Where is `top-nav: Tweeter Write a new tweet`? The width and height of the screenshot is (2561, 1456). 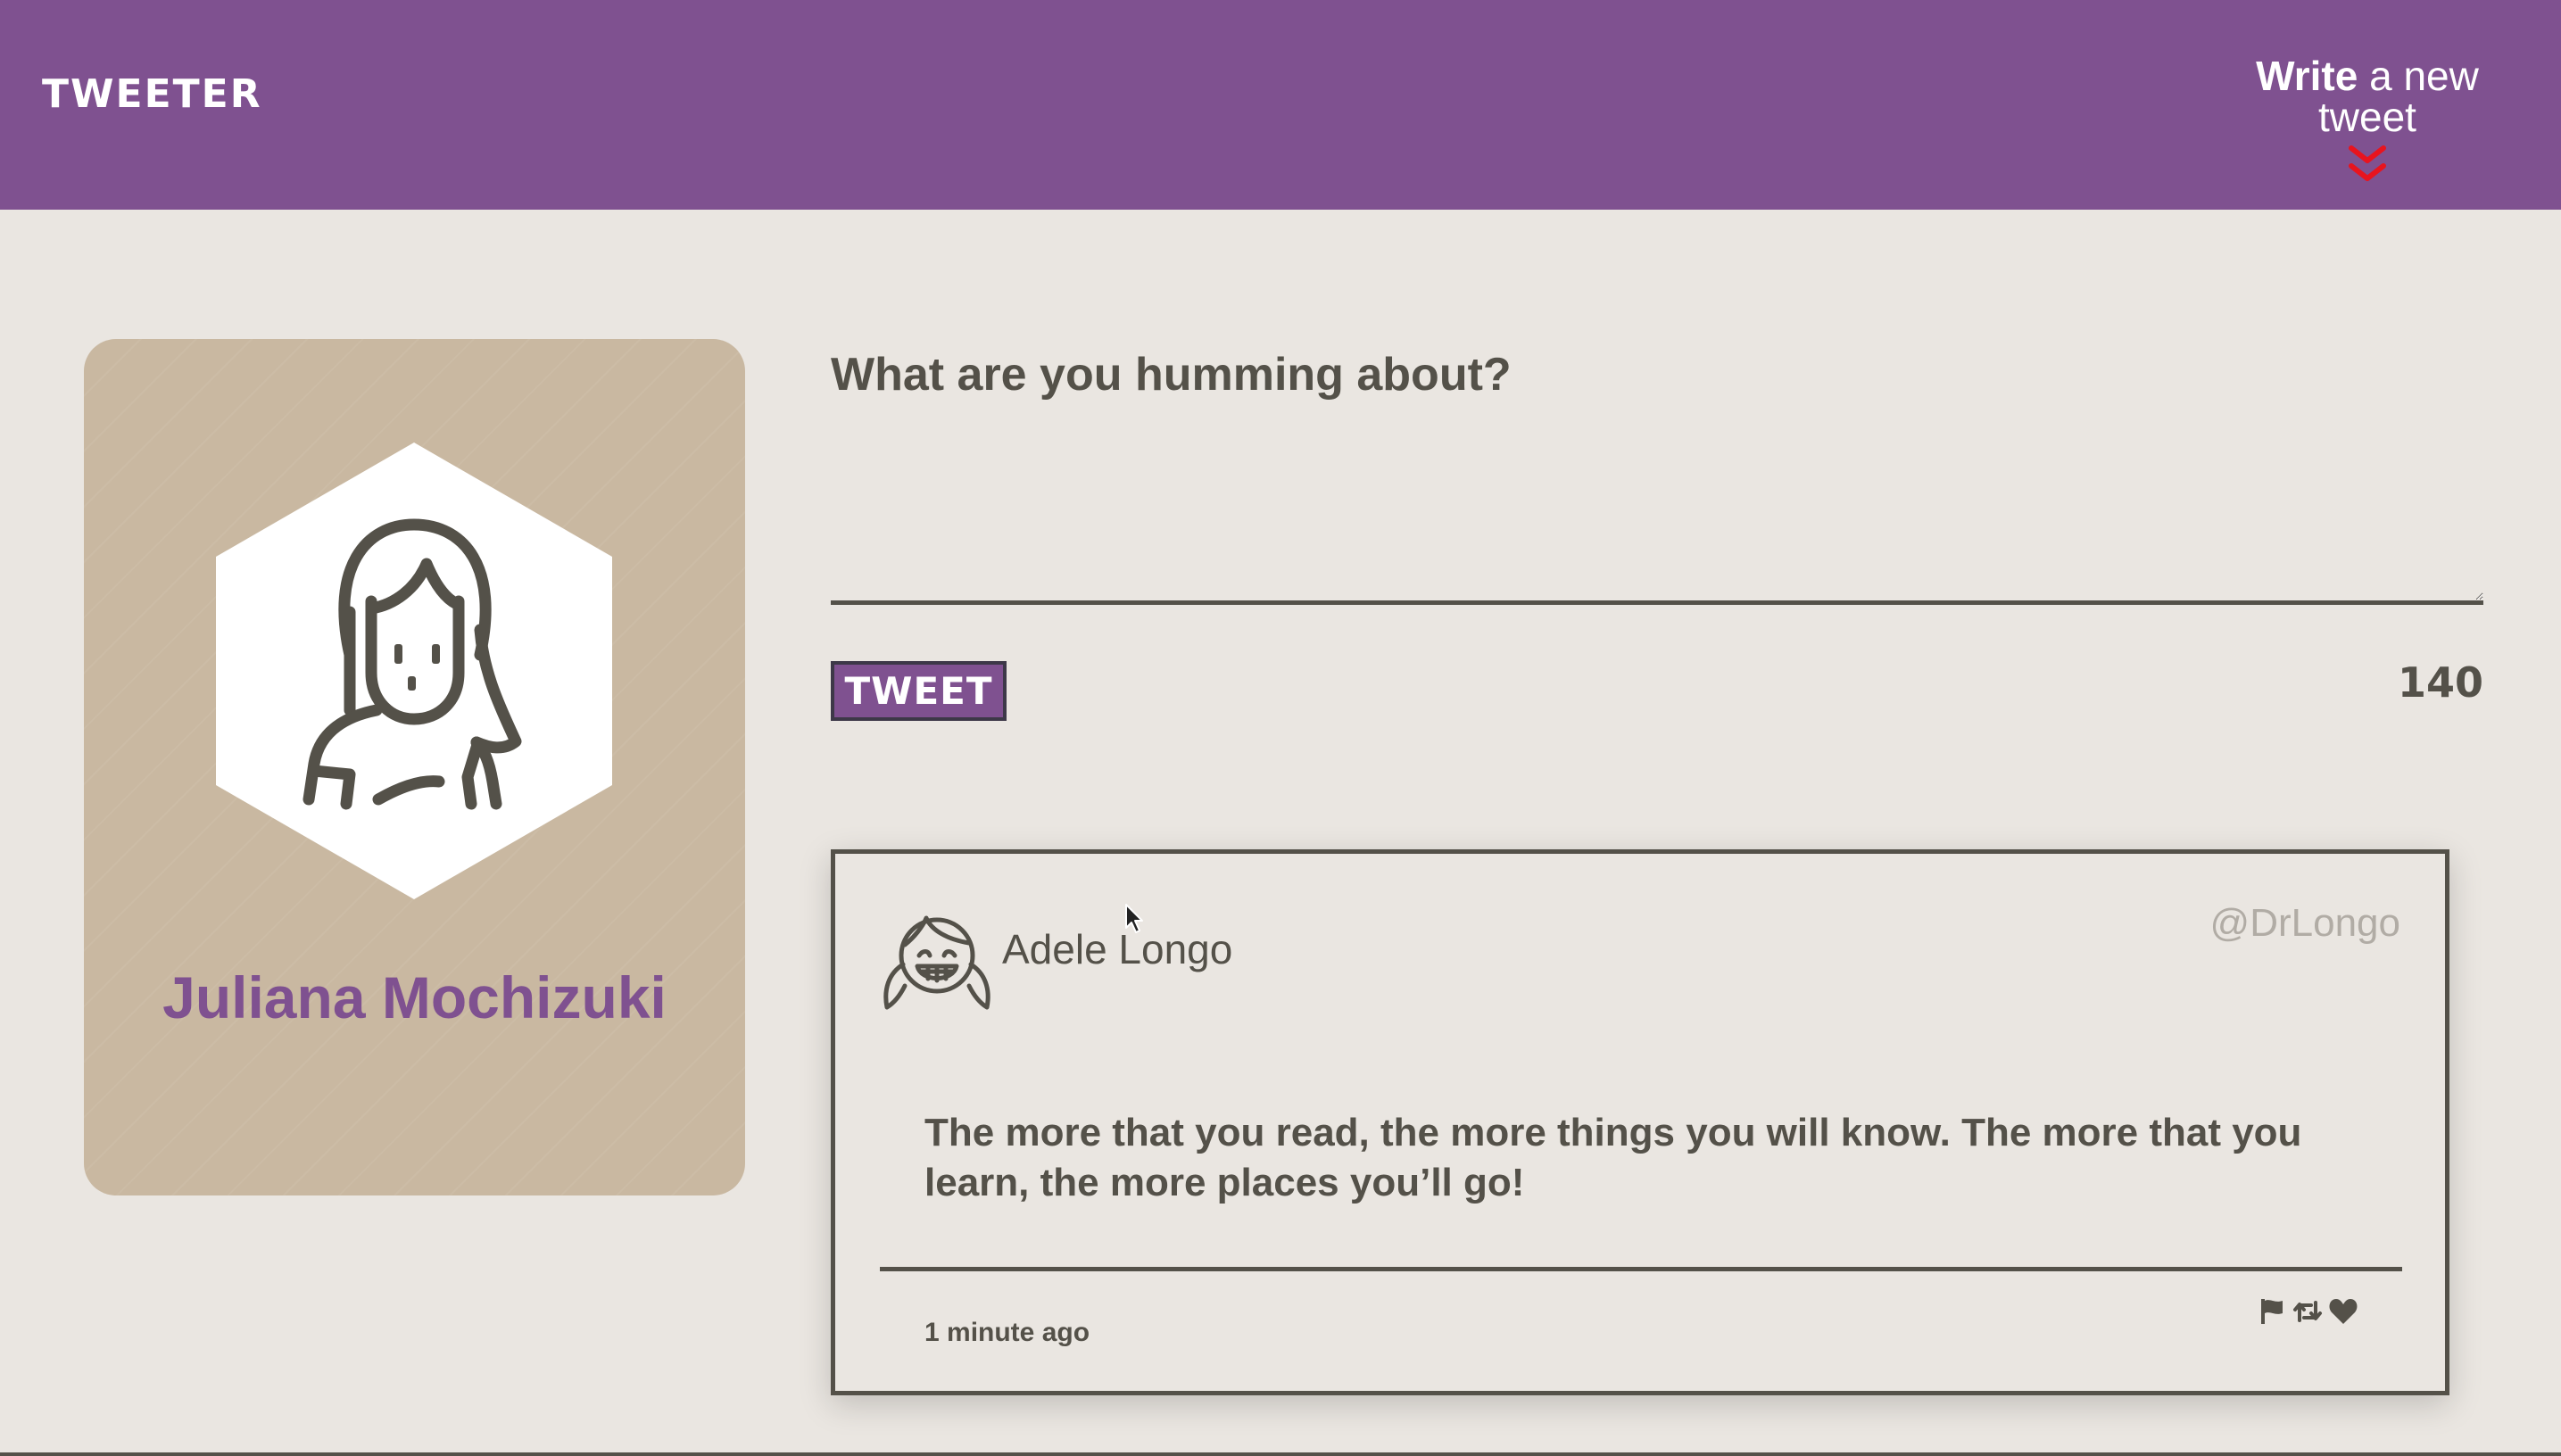 top-nav: Tweeter Write a new tweet is located at coordinates (1280, 105).